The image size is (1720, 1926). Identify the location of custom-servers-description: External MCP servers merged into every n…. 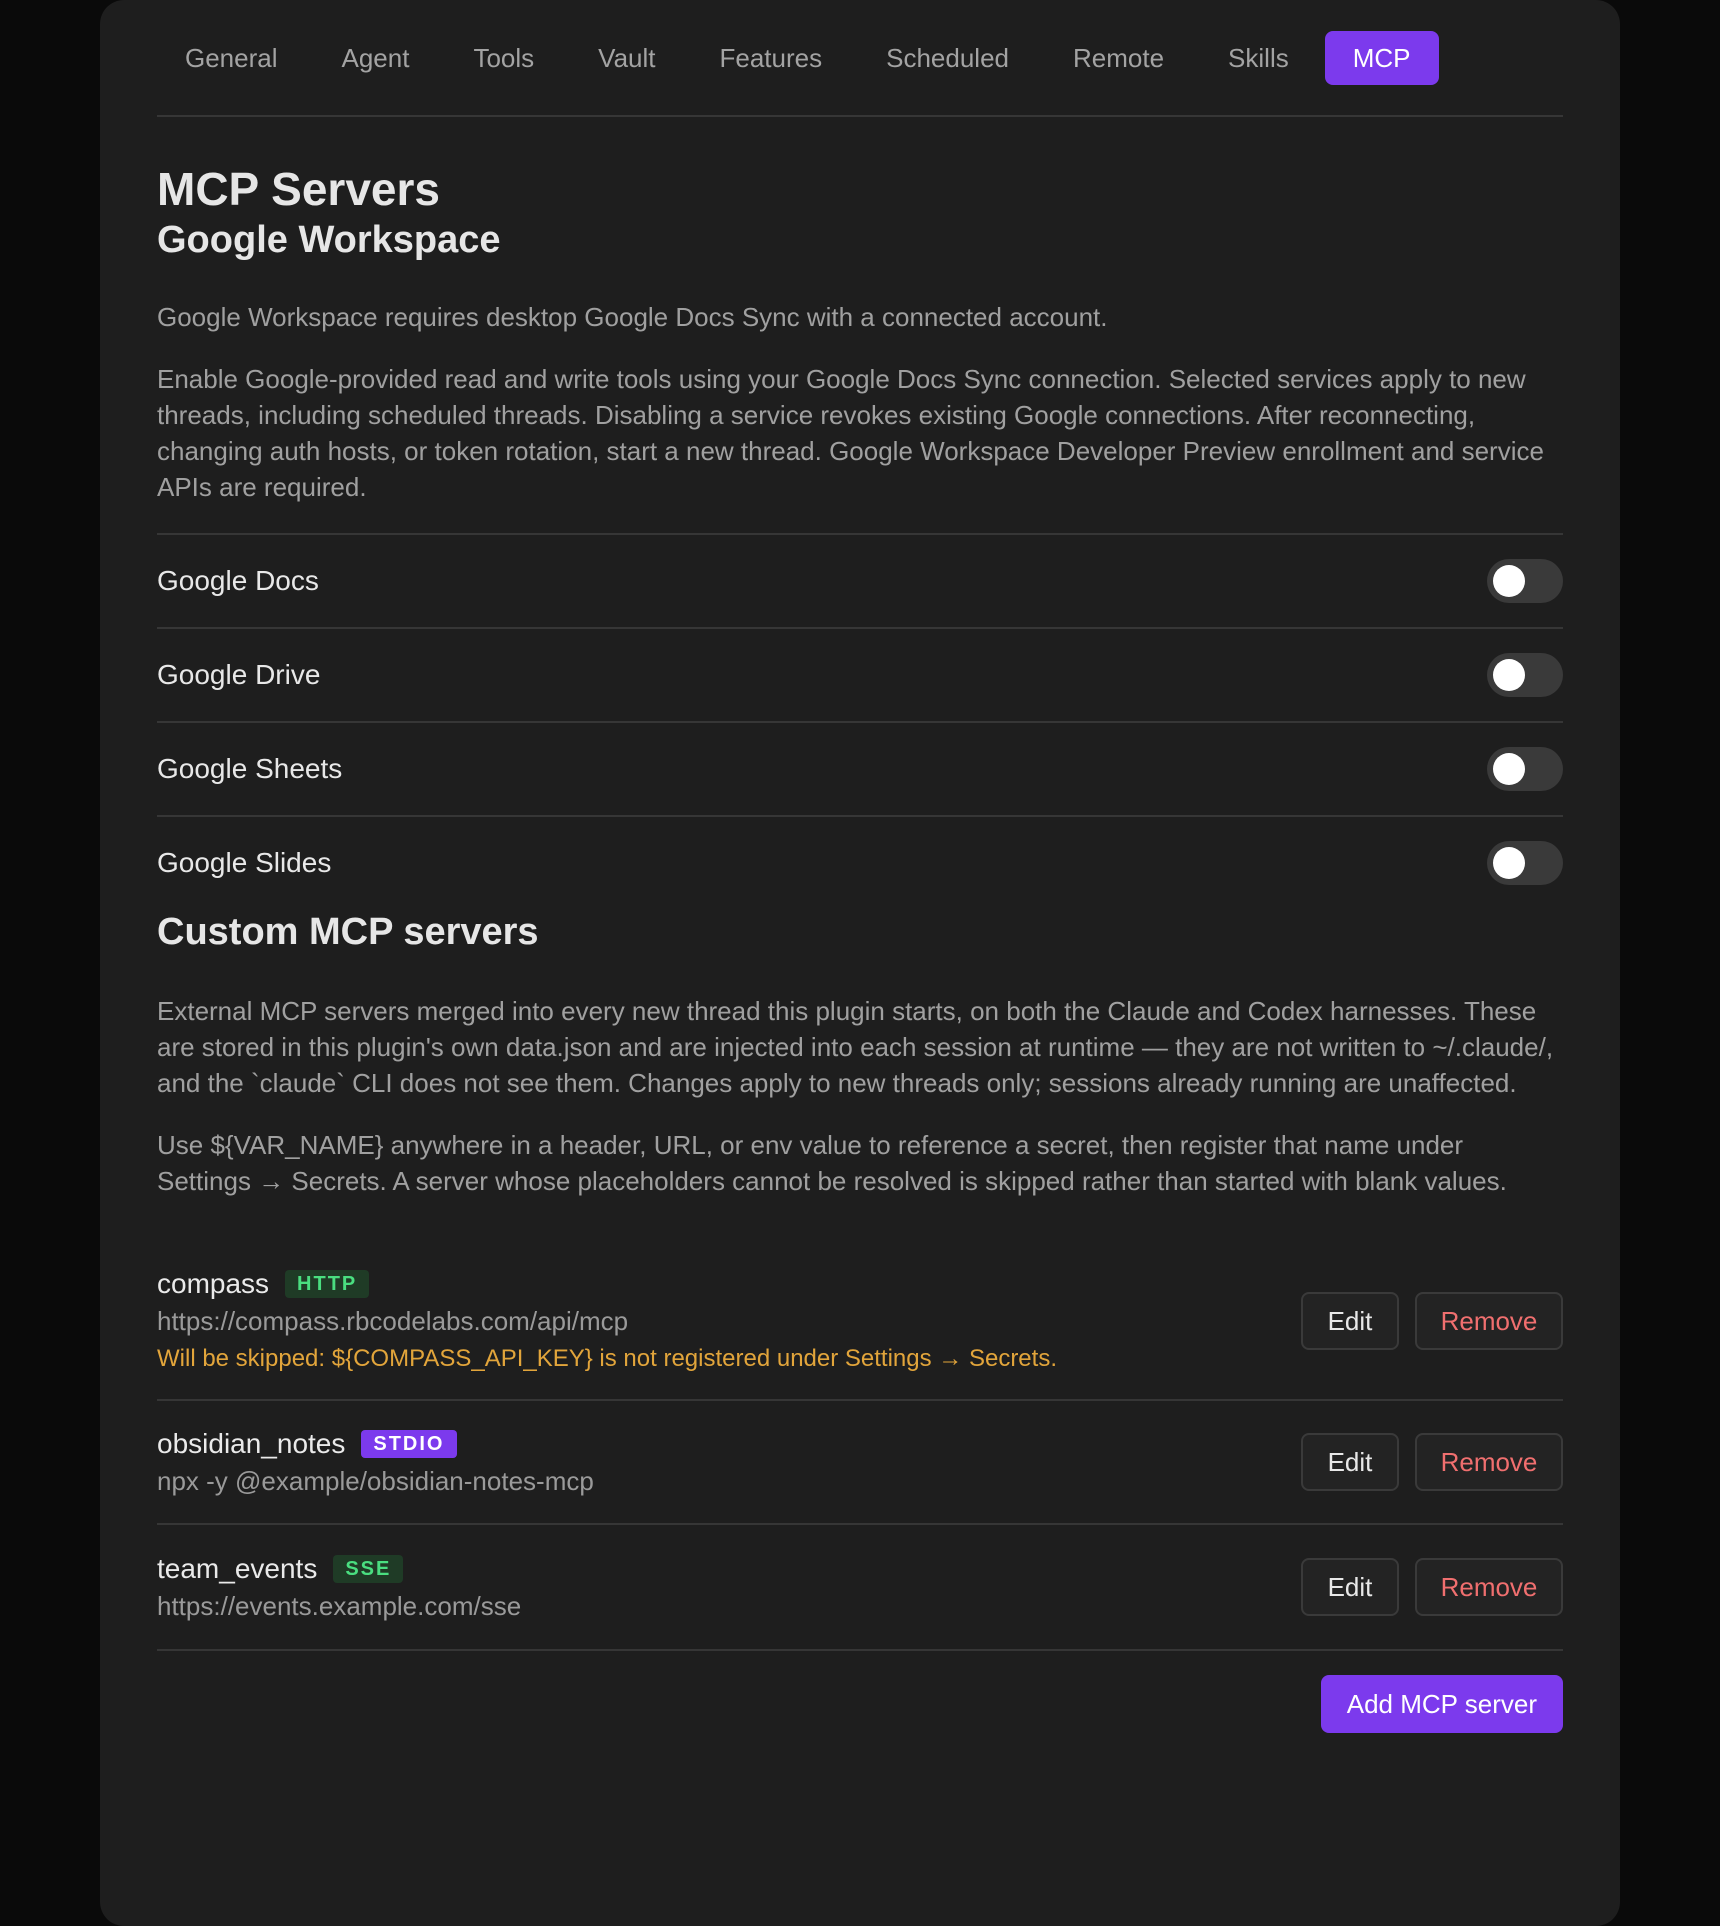
(855, 1047).